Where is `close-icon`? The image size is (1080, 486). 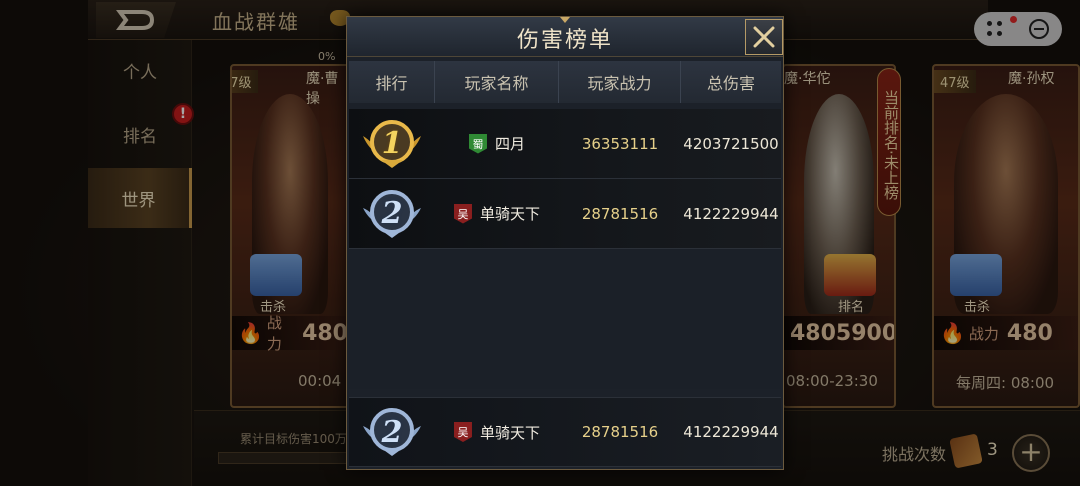 close-icon is located at coordinates (764, 37).